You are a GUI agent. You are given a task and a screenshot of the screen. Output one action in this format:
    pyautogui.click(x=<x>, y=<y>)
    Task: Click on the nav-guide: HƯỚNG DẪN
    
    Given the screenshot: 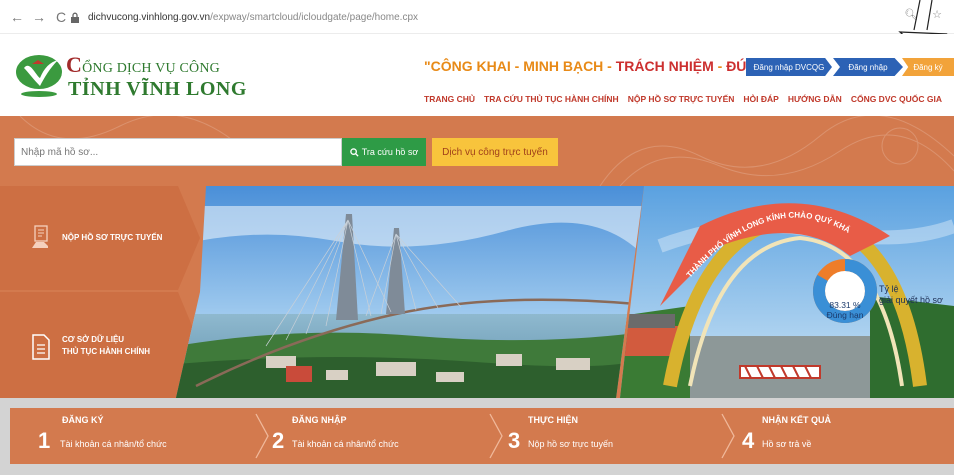 What is the action you would take?
    pyautogui.click(x=815, y=99)
    